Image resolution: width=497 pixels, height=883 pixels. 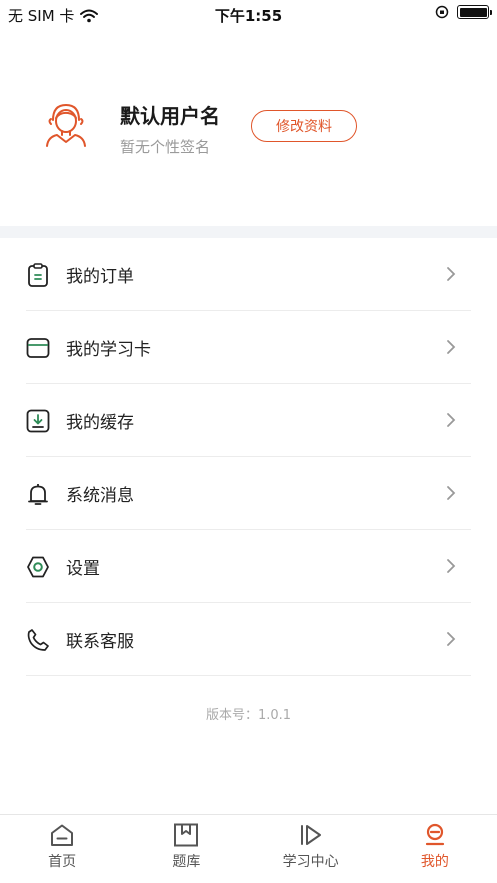 I want to click on status-bar: 无 SIM 卡 下午1:55, so click(x=248, y=15).